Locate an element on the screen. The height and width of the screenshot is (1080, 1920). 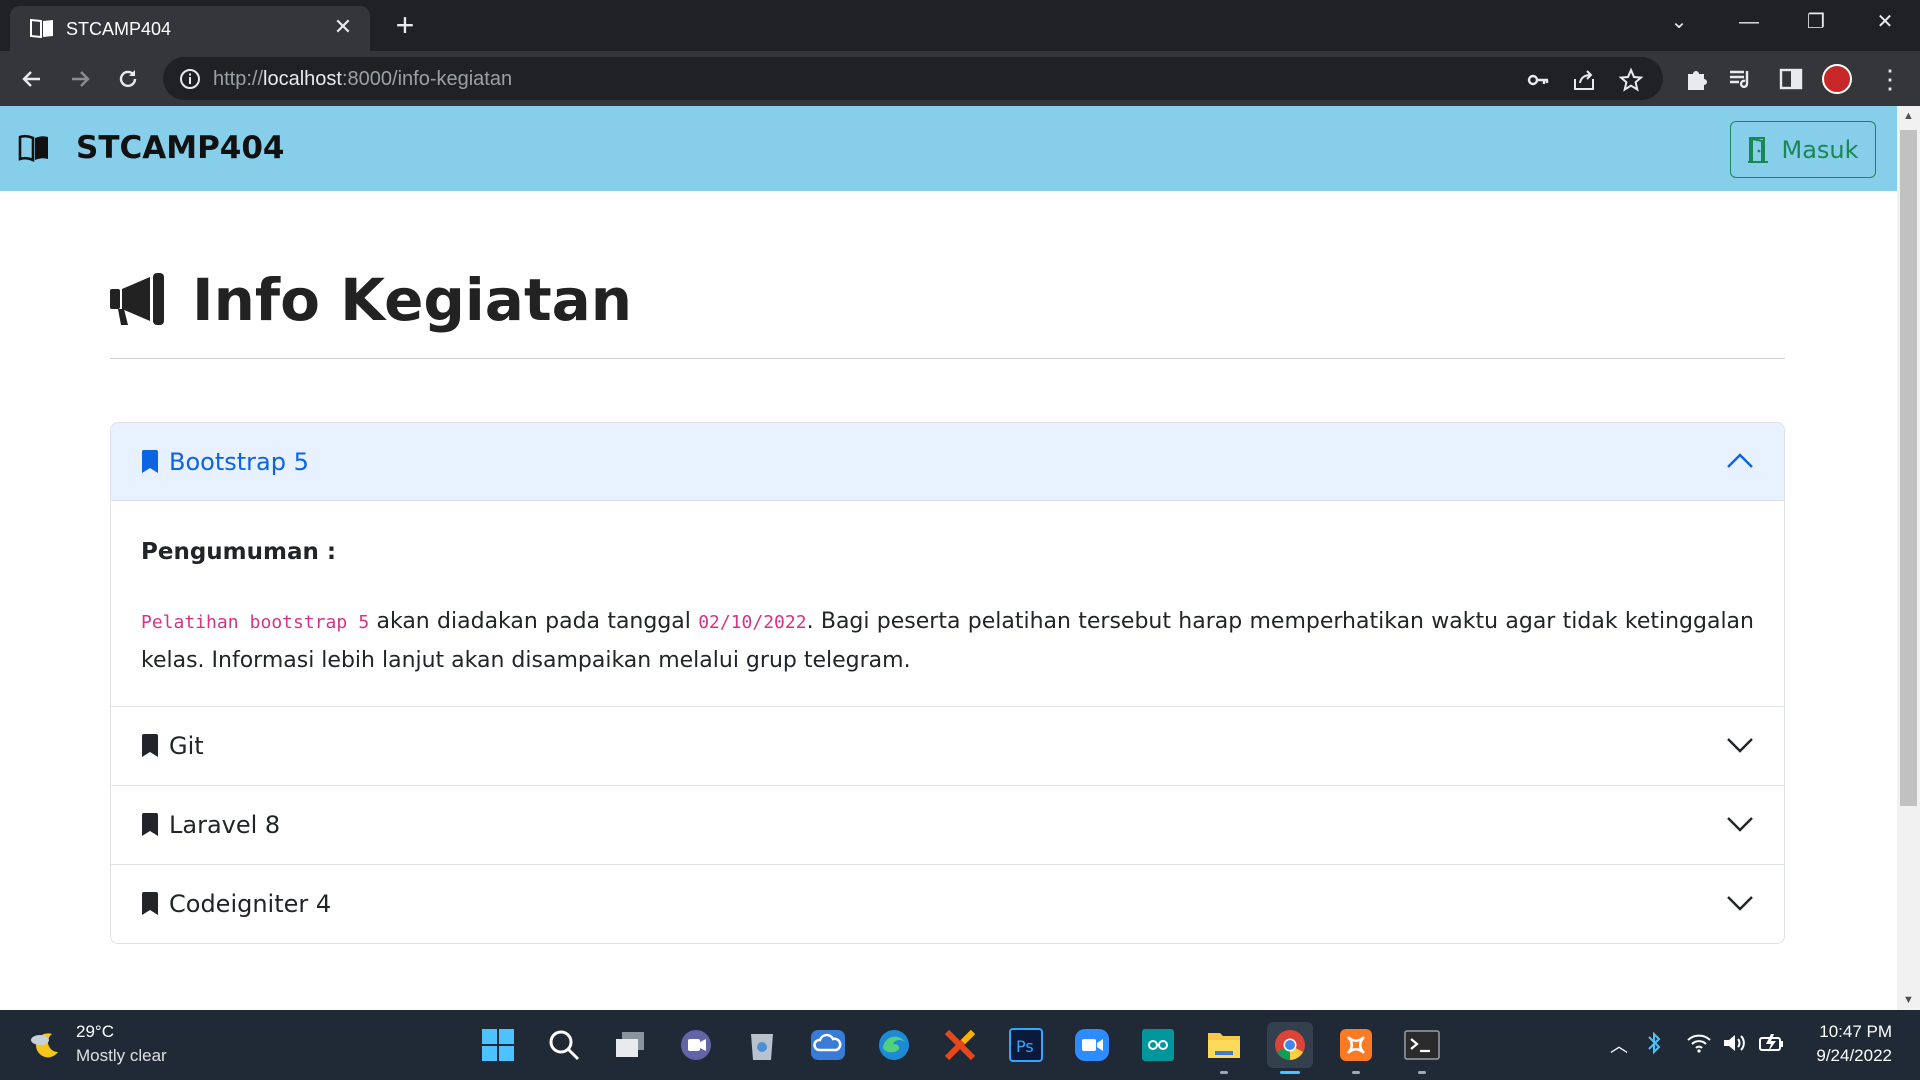
site-info-icon is located at coordinates (190, 79).